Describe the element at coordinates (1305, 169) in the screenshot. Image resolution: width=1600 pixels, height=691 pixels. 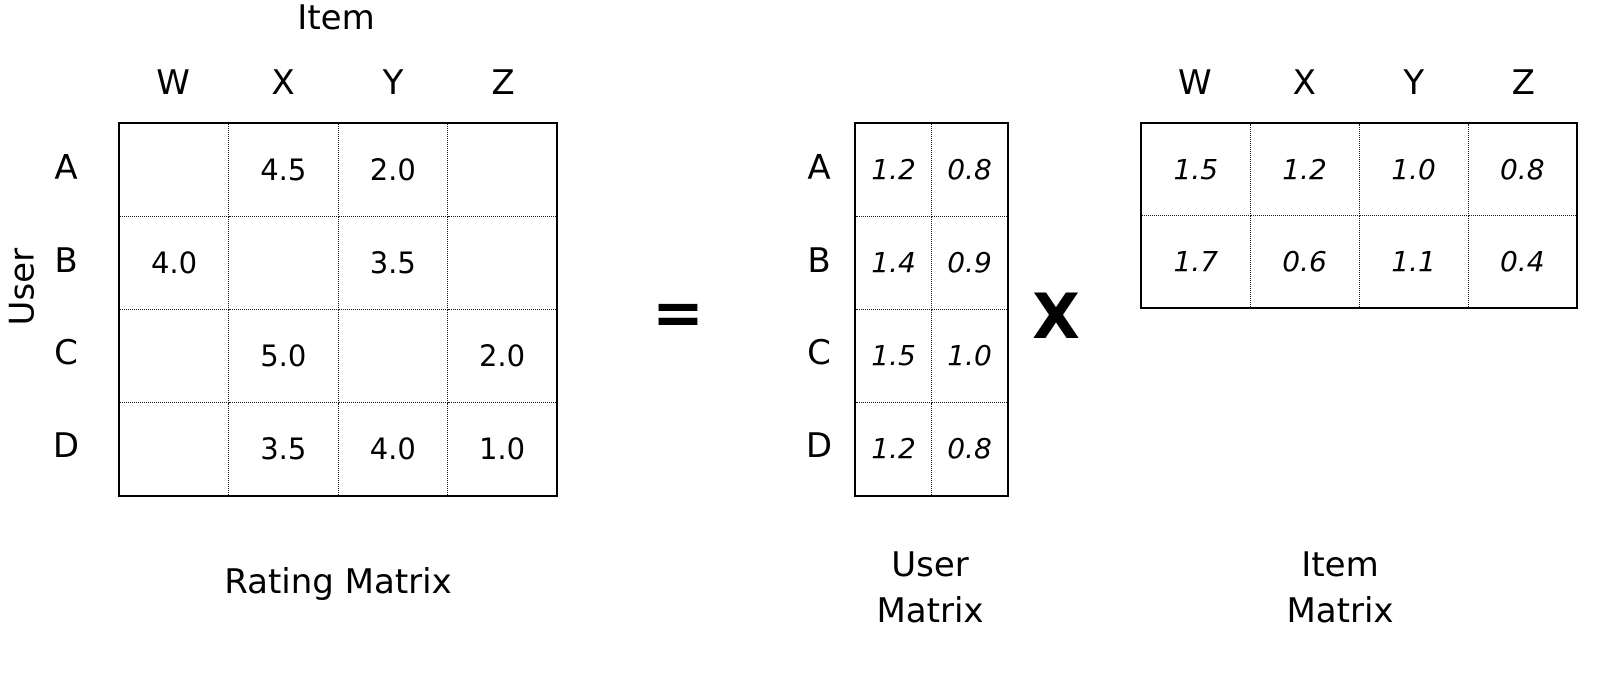
I see `item-cell-1-x: 1.2` at that location.